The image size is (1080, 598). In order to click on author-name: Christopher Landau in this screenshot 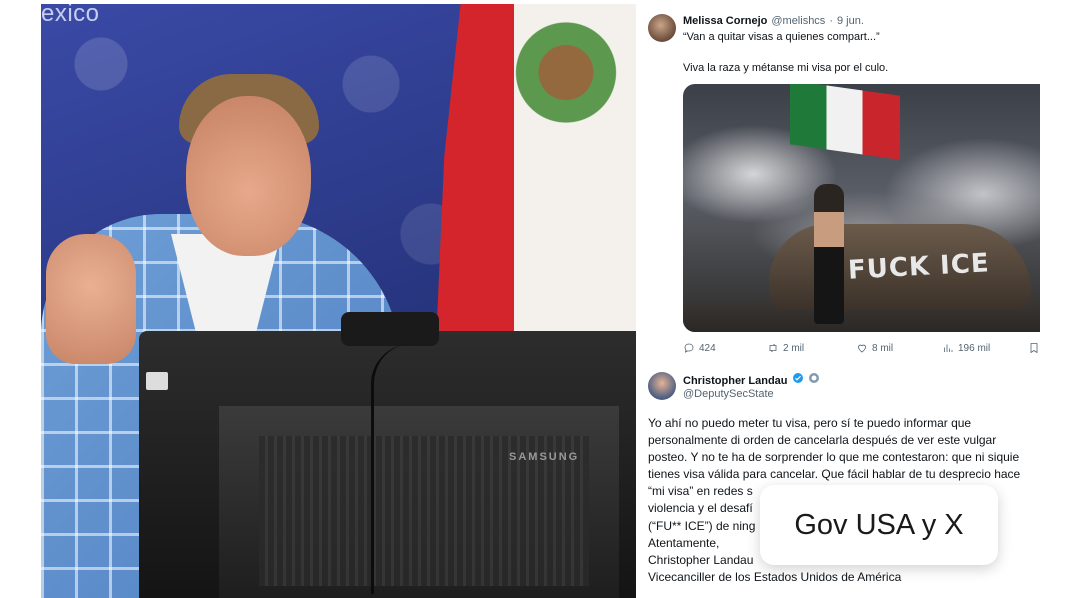, I will do `click(735, 381)`.